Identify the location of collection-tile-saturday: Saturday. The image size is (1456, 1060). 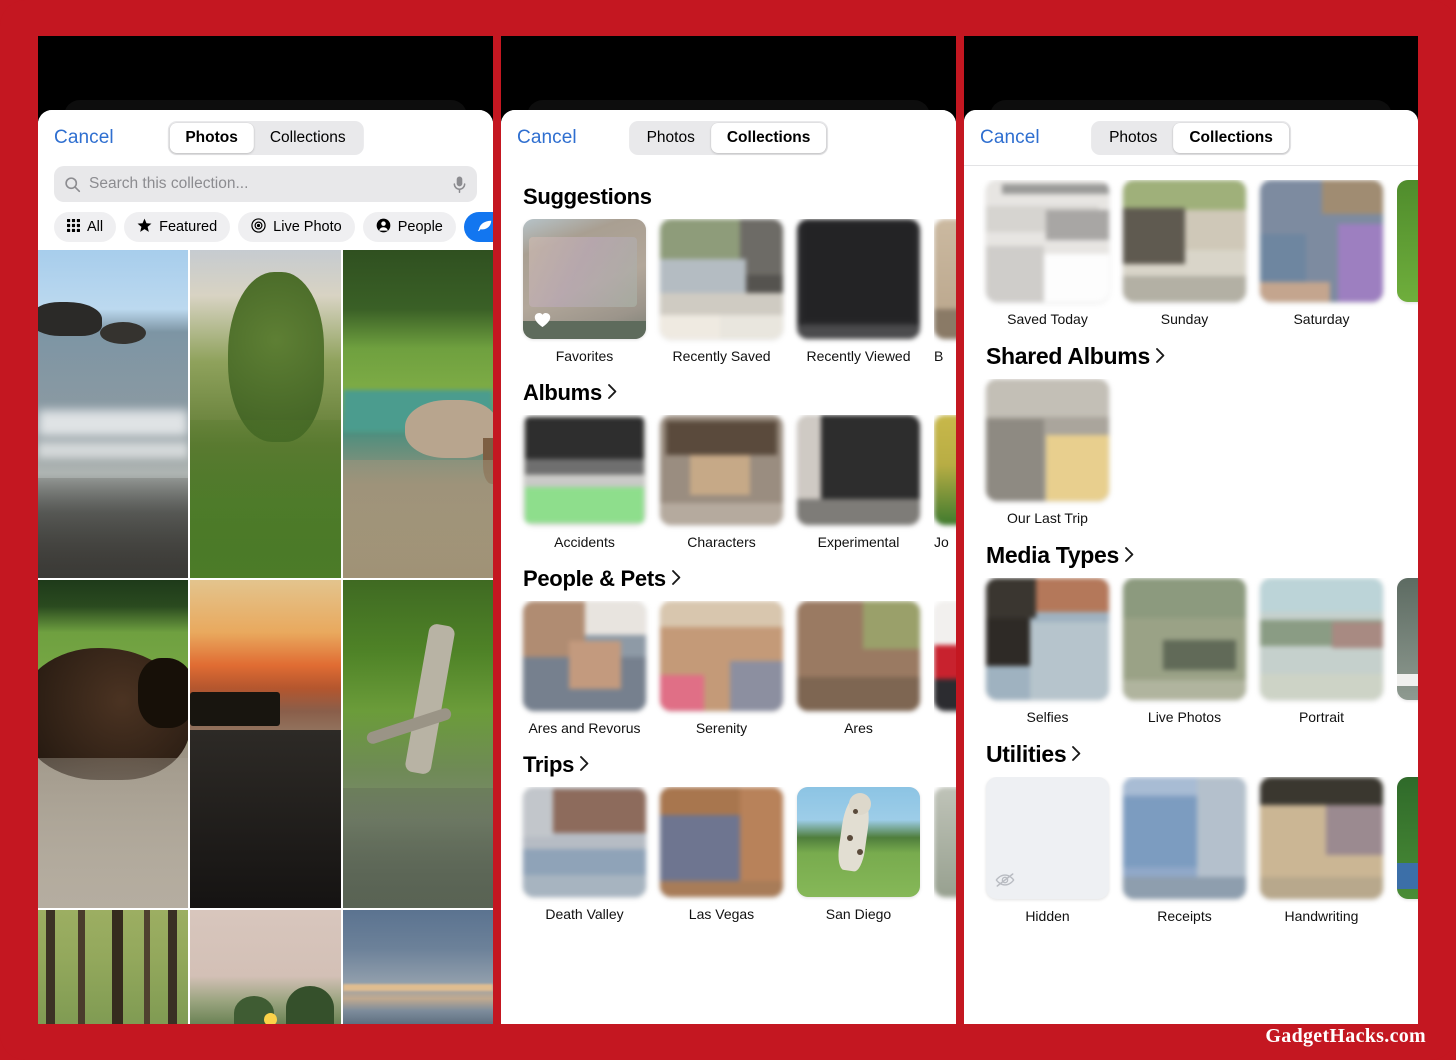
(1321, 253).